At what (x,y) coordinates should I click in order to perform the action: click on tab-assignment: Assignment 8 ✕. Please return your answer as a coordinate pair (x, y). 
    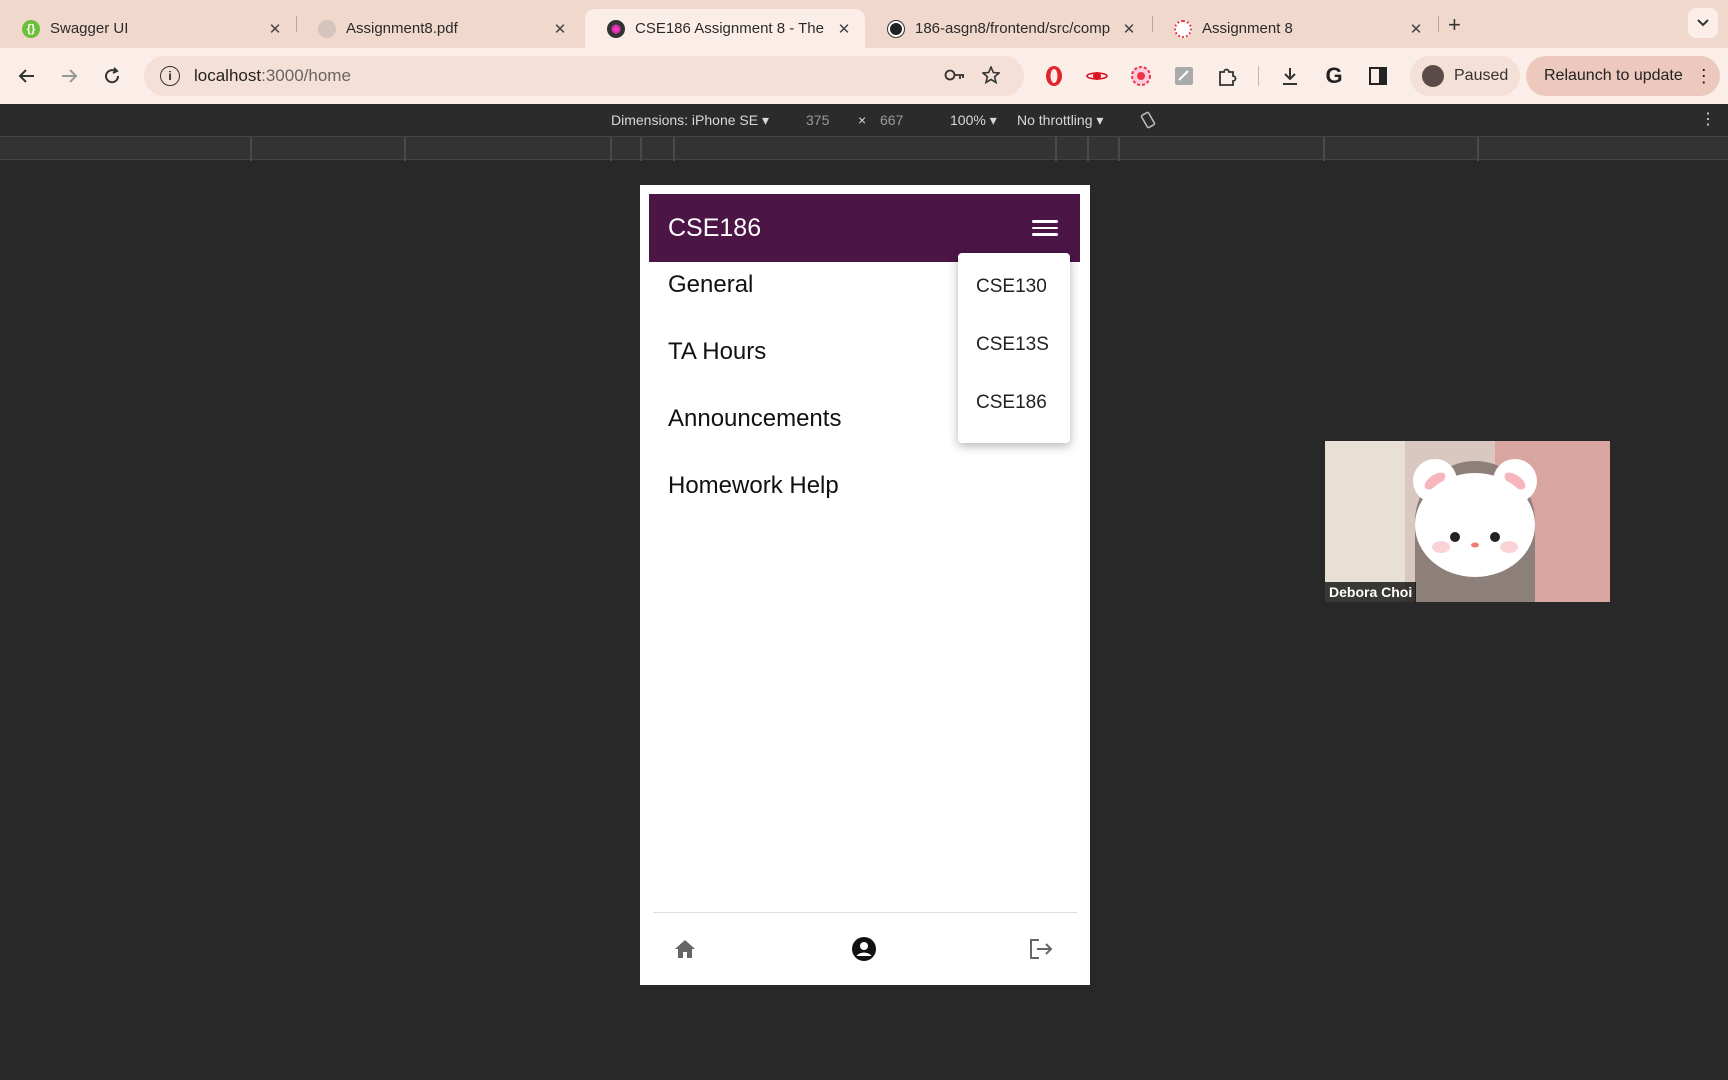
    Looking at the image, I should click on (1294, 28).